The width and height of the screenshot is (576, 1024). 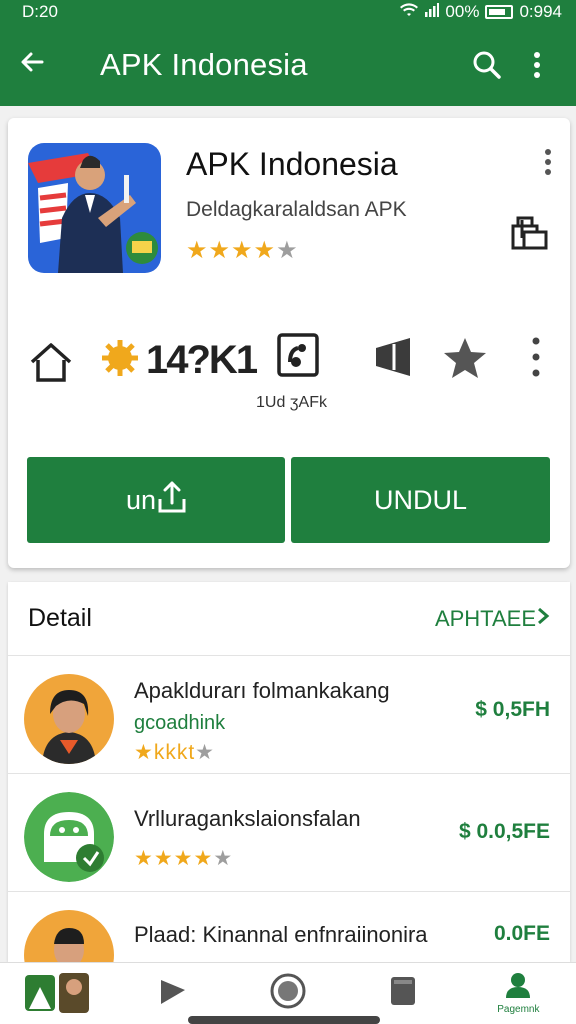 I want to click on back-arrow-icon, so click(x=48, y=65).